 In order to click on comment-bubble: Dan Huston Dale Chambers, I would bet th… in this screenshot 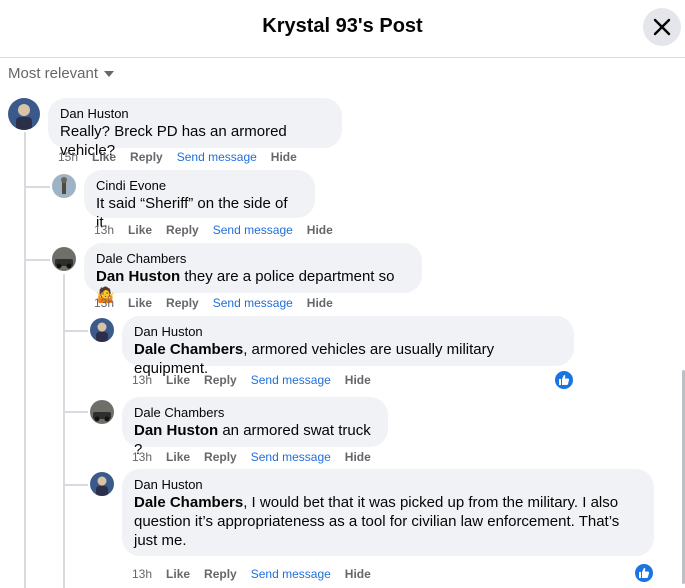, I will do `click(388, 512)`.